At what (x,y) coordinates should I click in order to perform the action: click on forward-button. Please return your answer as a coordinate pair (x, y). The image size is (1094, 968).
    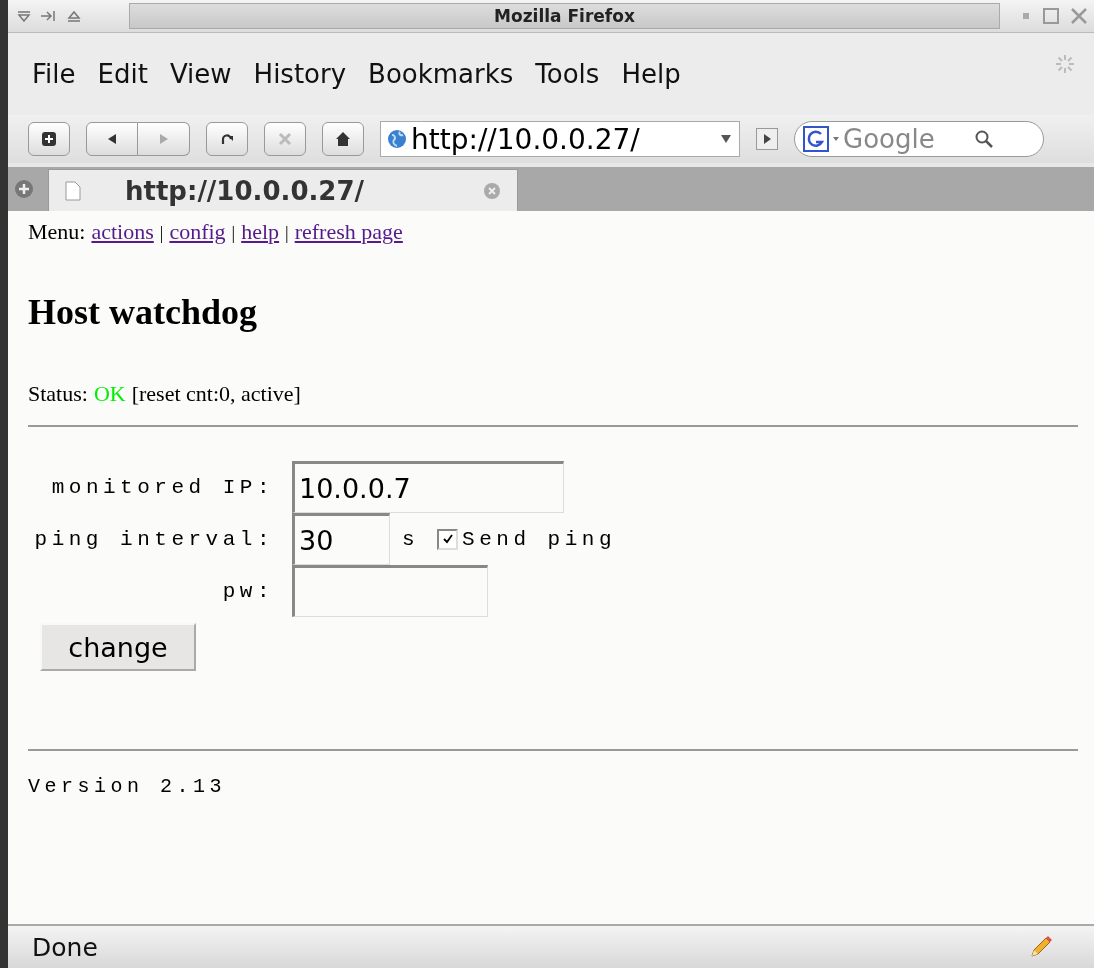
    Looking at the image, I should click on (164, 139).